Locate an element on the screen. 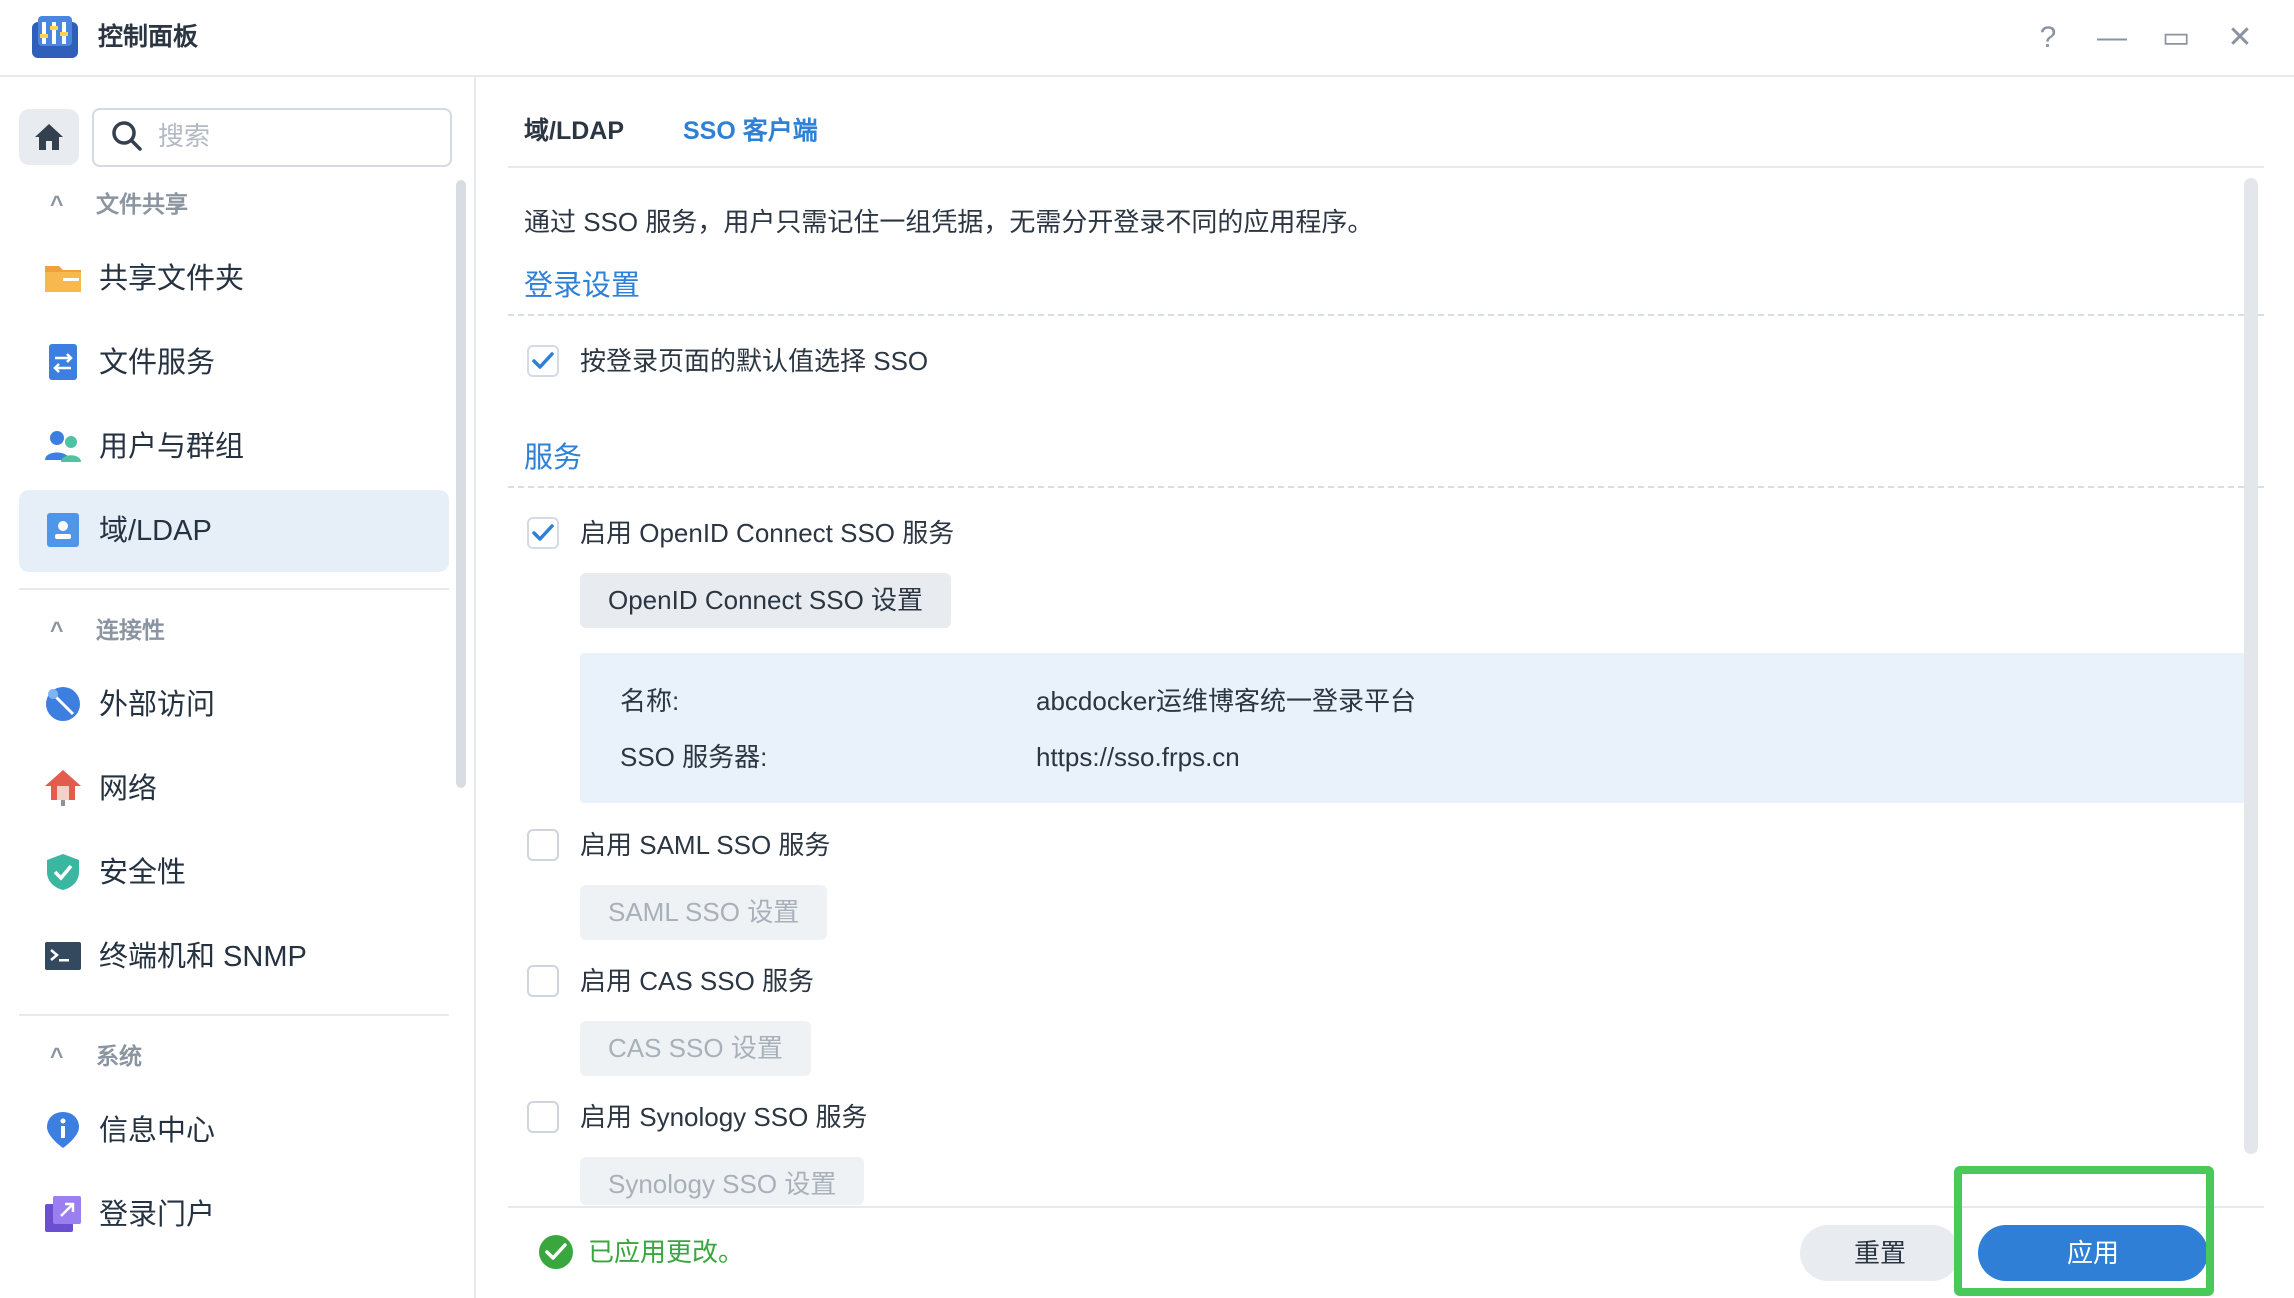 This screenshot has height=1298, width=2294. login-portal-icon is located at coordinates (63, 1214).